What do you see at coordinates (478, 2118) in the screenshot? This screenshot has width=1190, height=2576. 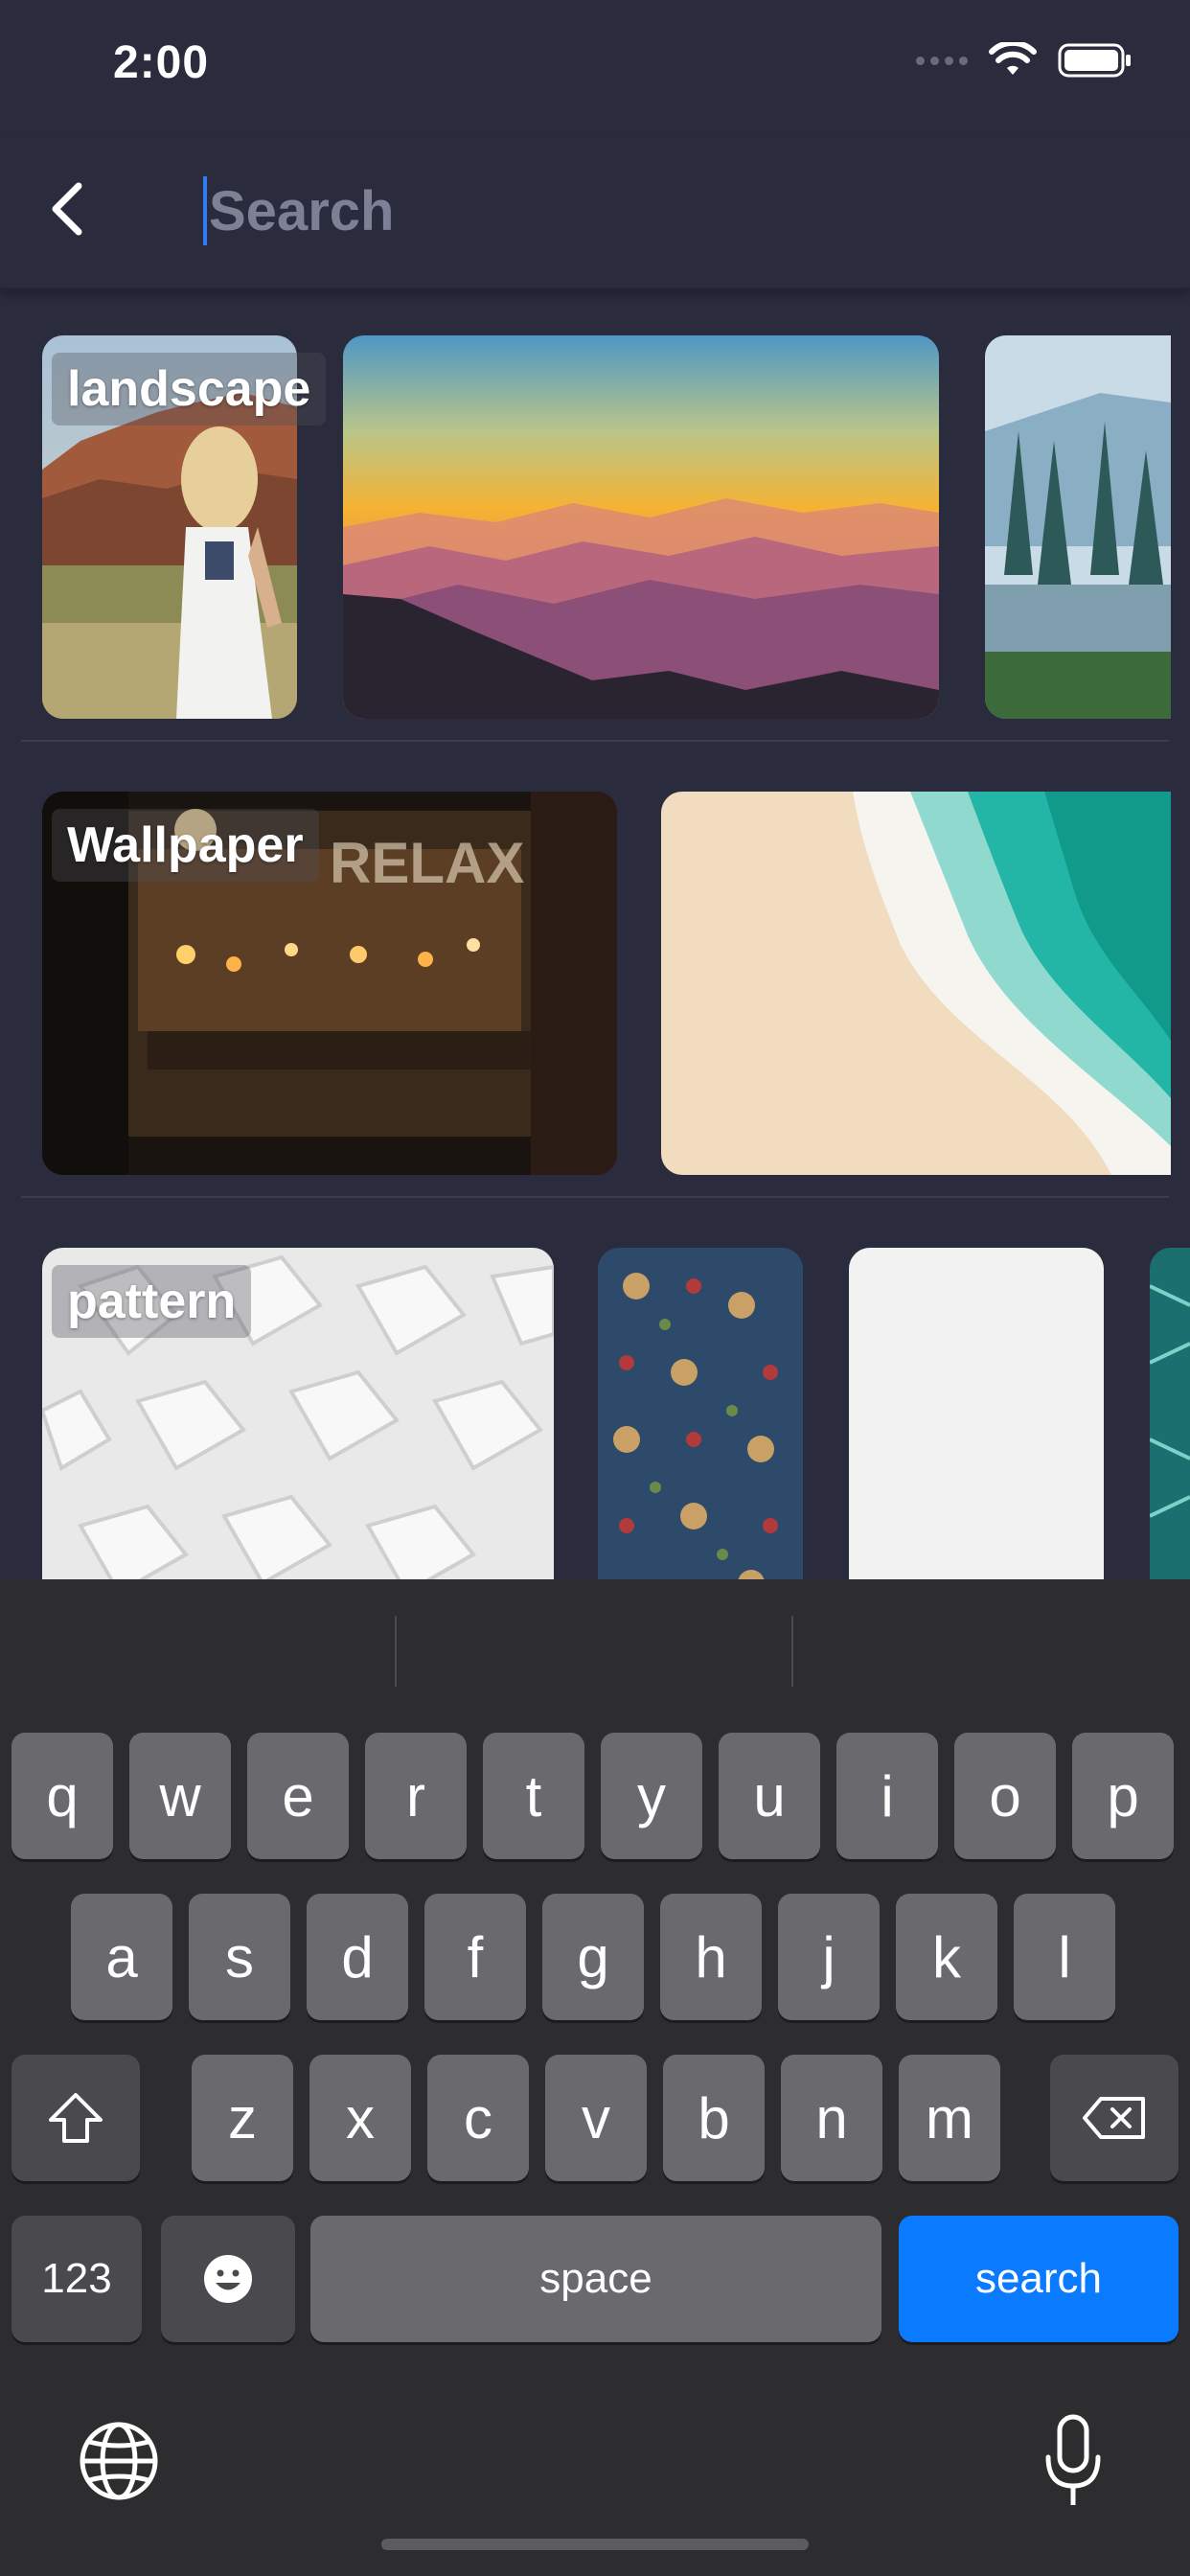 I see `key-c: c` at bounding box center [478, 2118].